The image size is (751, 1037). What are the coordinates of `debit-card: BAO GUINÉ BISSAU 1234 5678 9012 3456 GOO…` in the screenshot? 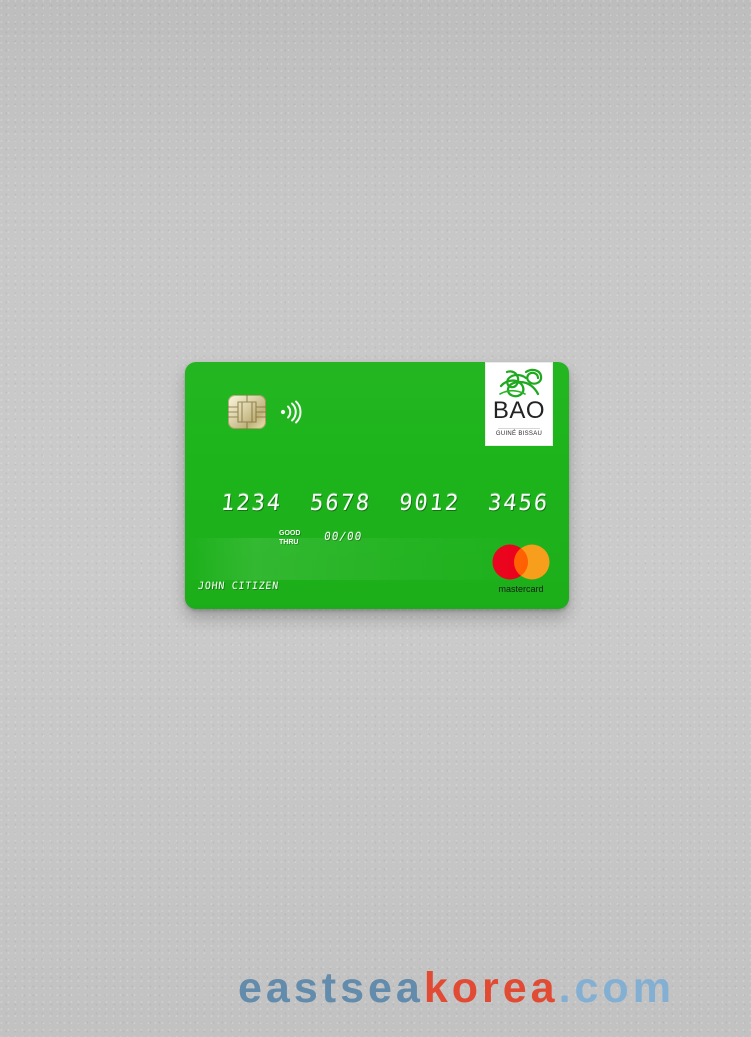 It's located at (377, 485).